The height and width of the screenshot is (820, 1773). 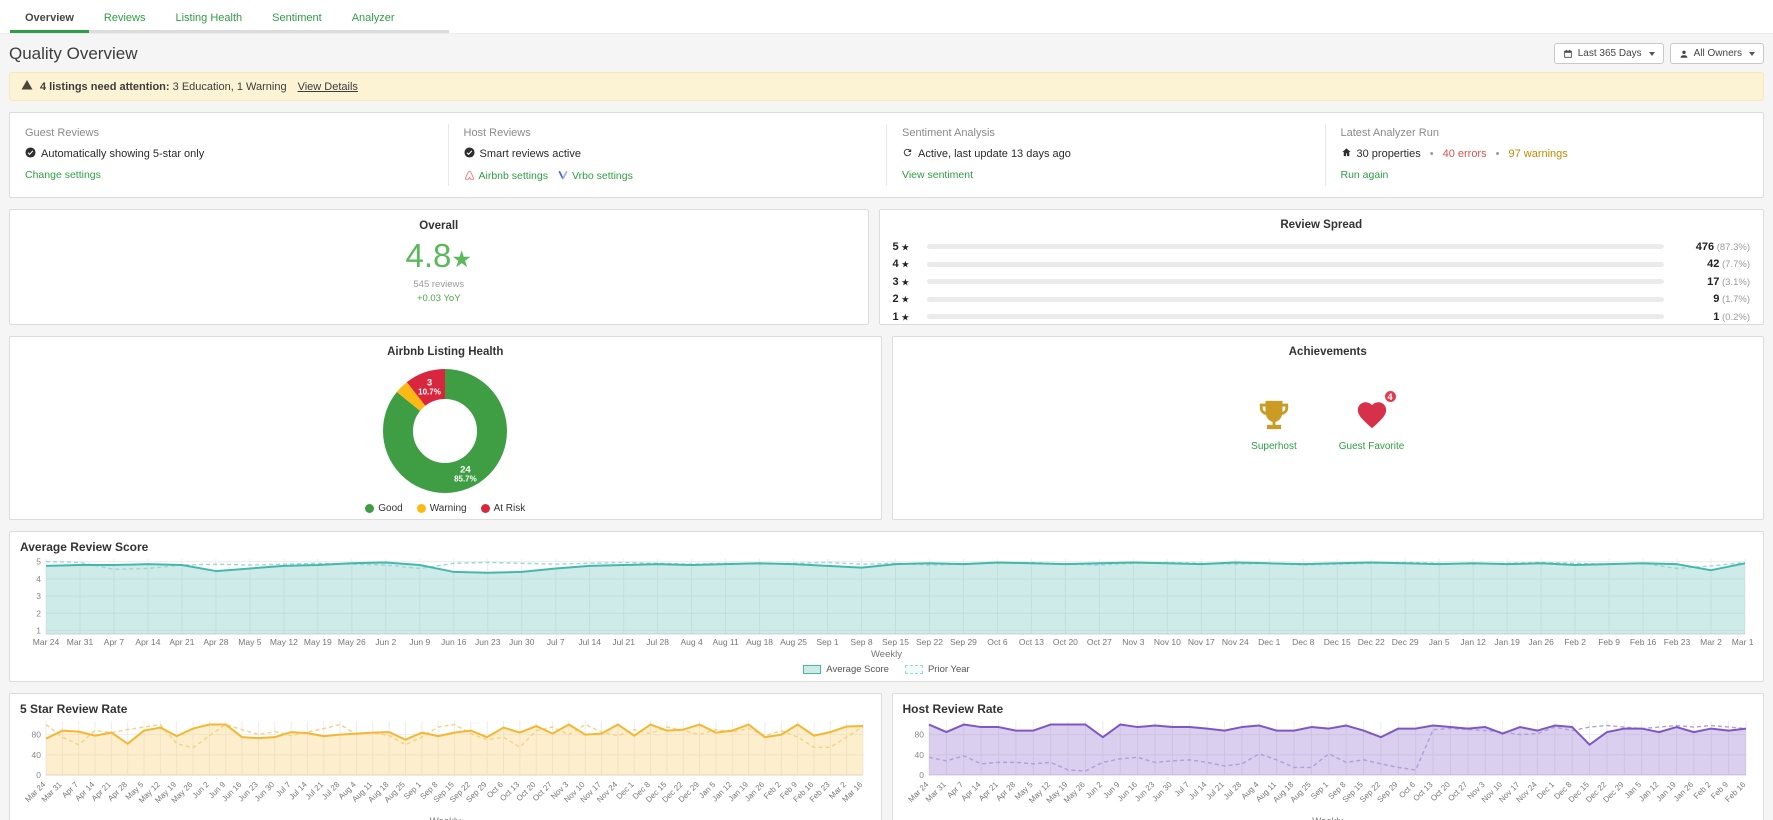 I want to click on calendar-icon, so click(x=1568, y=54).